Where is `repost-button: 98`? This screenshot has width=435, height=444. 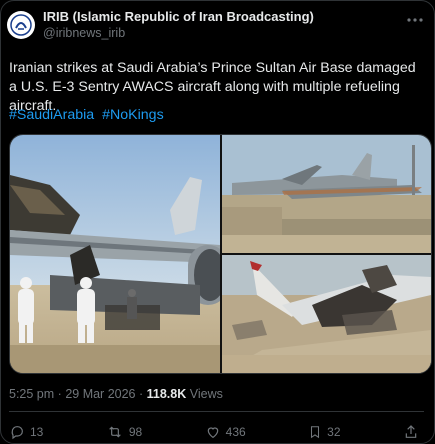 repost-button: 98 is located at coordinates (124, 432).